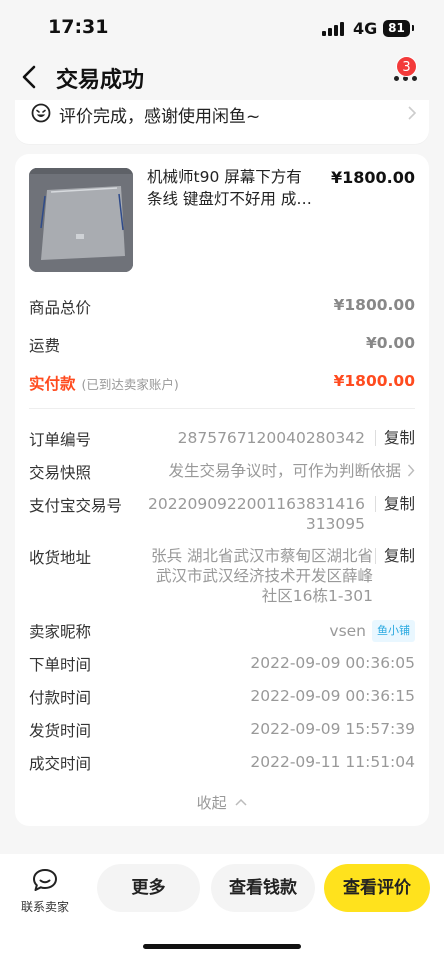  I want to click on alipay-trade-label: 支付宝交易号, so click(76, 506).